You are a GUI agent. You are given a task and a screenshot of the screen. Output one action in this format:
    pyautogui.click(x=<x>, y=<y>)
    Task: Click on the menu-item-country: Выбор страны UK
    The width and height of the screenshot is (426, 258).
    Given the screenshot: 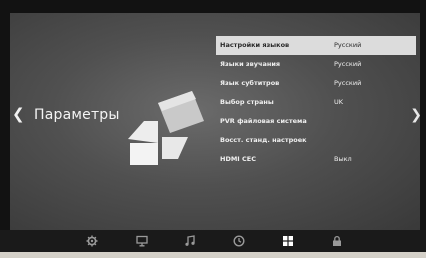 What is the action you would take?
    pyautogui.click(x=316, y=102)
    